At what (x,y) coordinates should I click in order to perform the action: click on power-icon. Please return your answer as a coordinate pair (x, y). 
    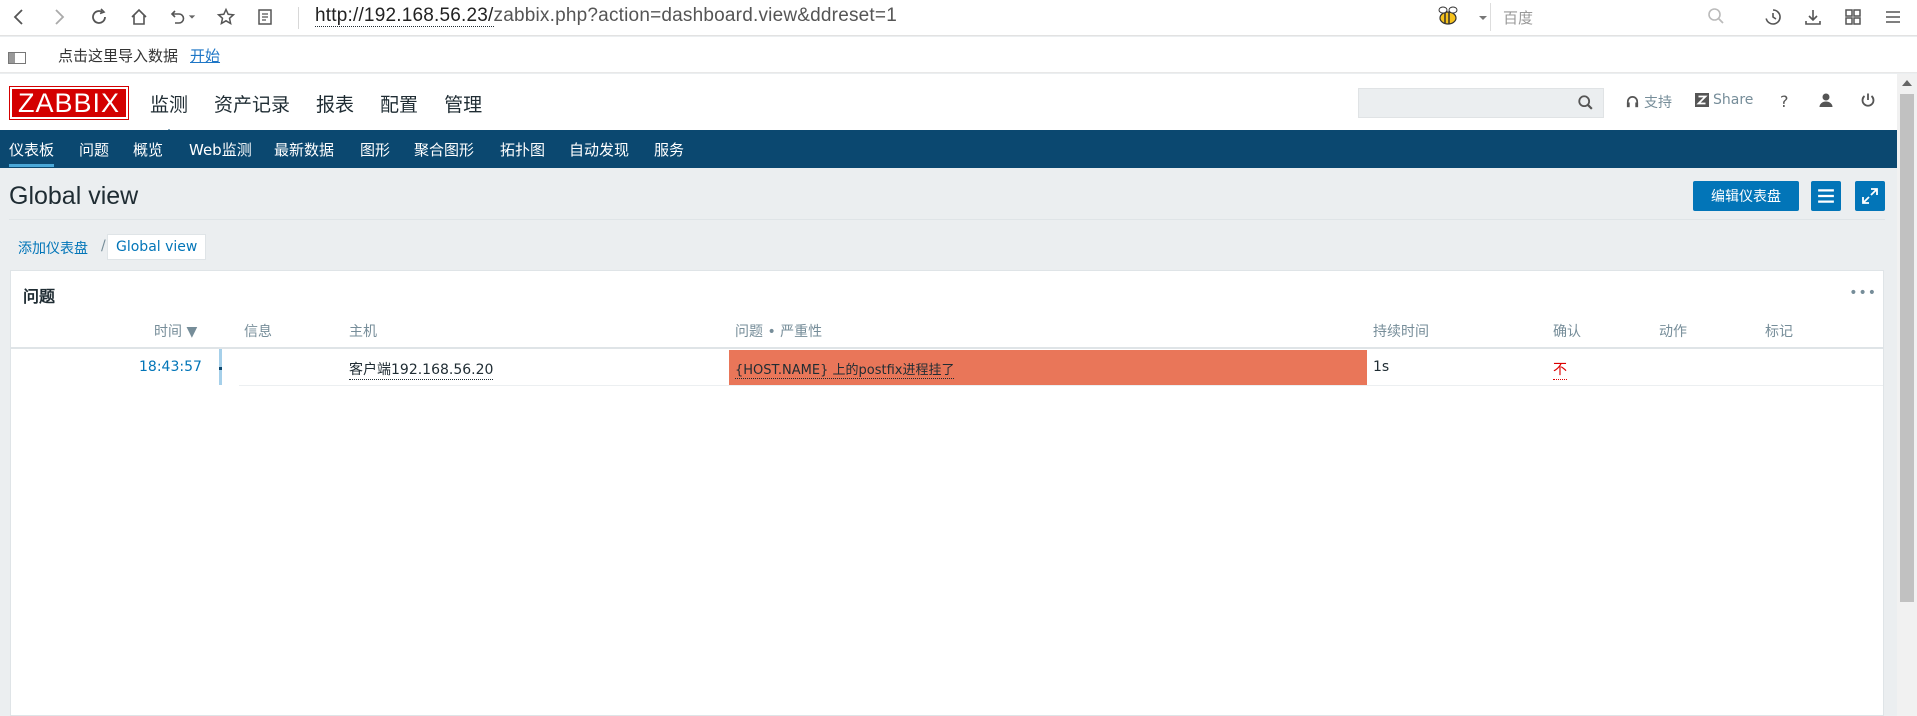
    Looking at the image, I should click on (1868, 100).